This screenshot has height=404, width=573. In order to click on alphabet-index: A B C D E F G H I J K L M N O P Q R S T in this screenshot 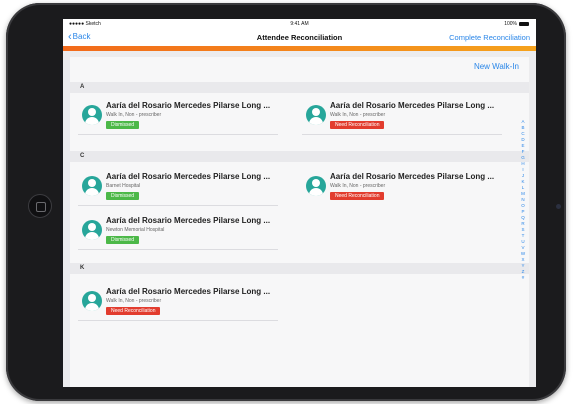, I will do `click(523, 200)`.